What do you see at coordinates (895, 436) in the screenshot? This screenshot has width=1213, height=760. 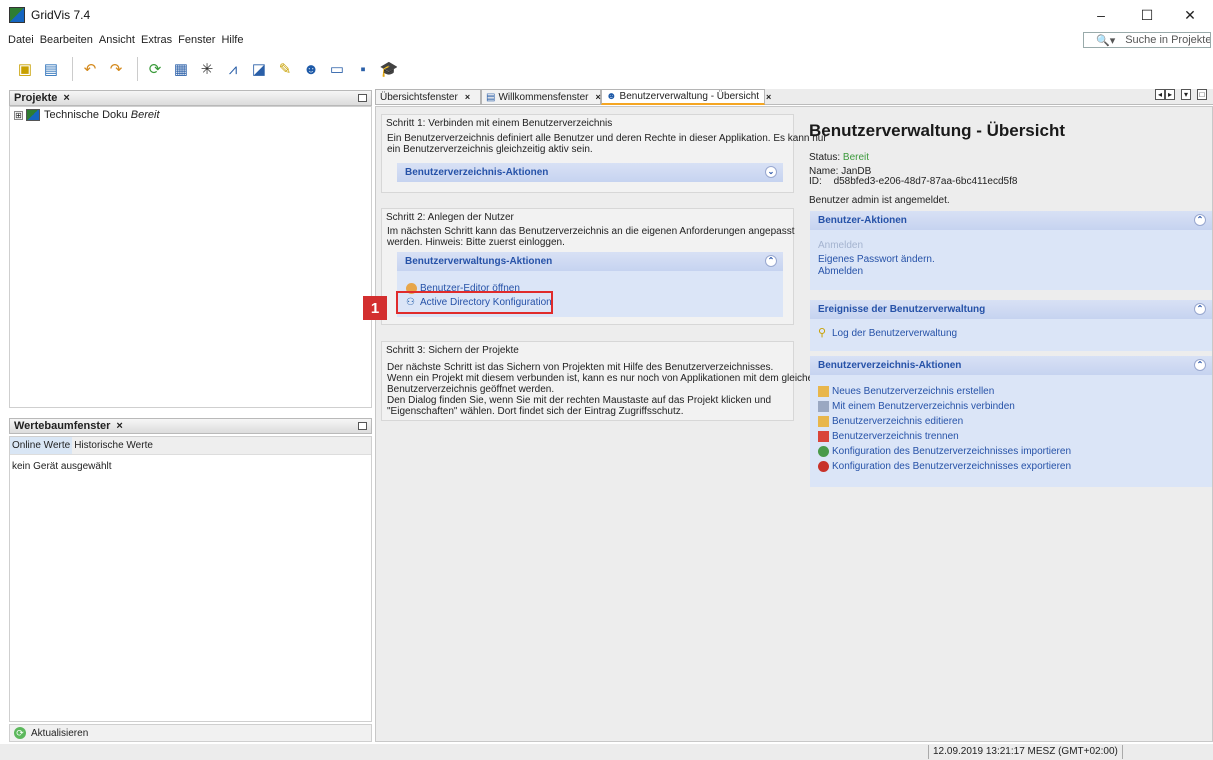 I see `link-label: Benutzerverzeichnis trennen` at bounding box center [895, 436].